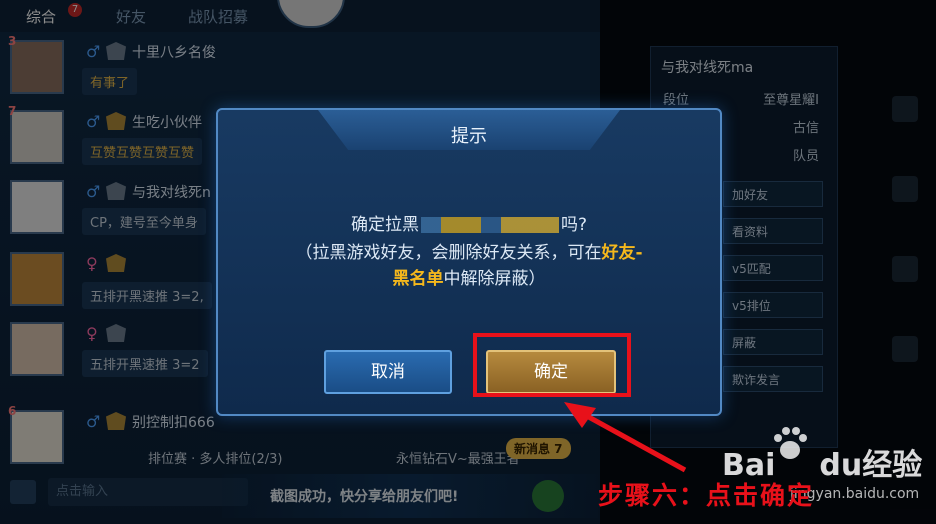 The height and width of the screenshot is (524, 936). What do you see at coordinates (552, 365) in the screenshot?
I see `highlight-box` at bounding box center [552, 365].